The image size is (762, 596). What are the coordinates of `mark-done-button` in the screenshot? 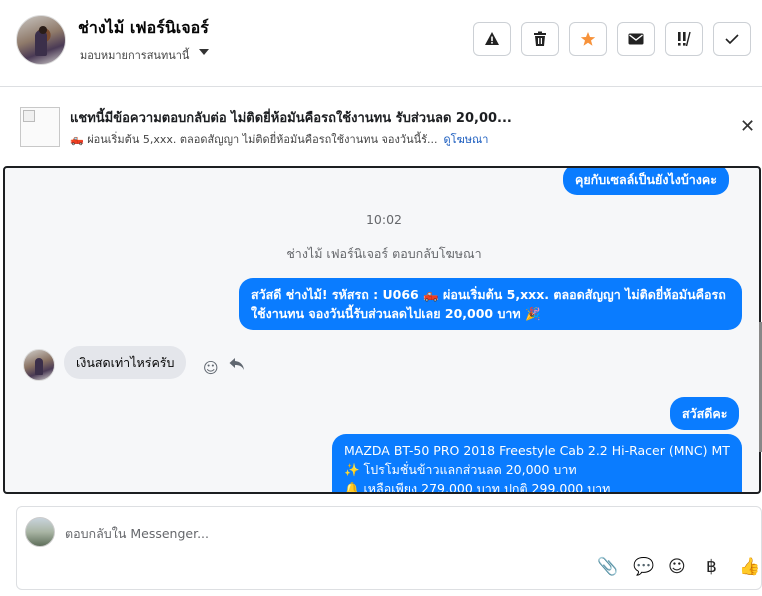 It's located at (732, 39).